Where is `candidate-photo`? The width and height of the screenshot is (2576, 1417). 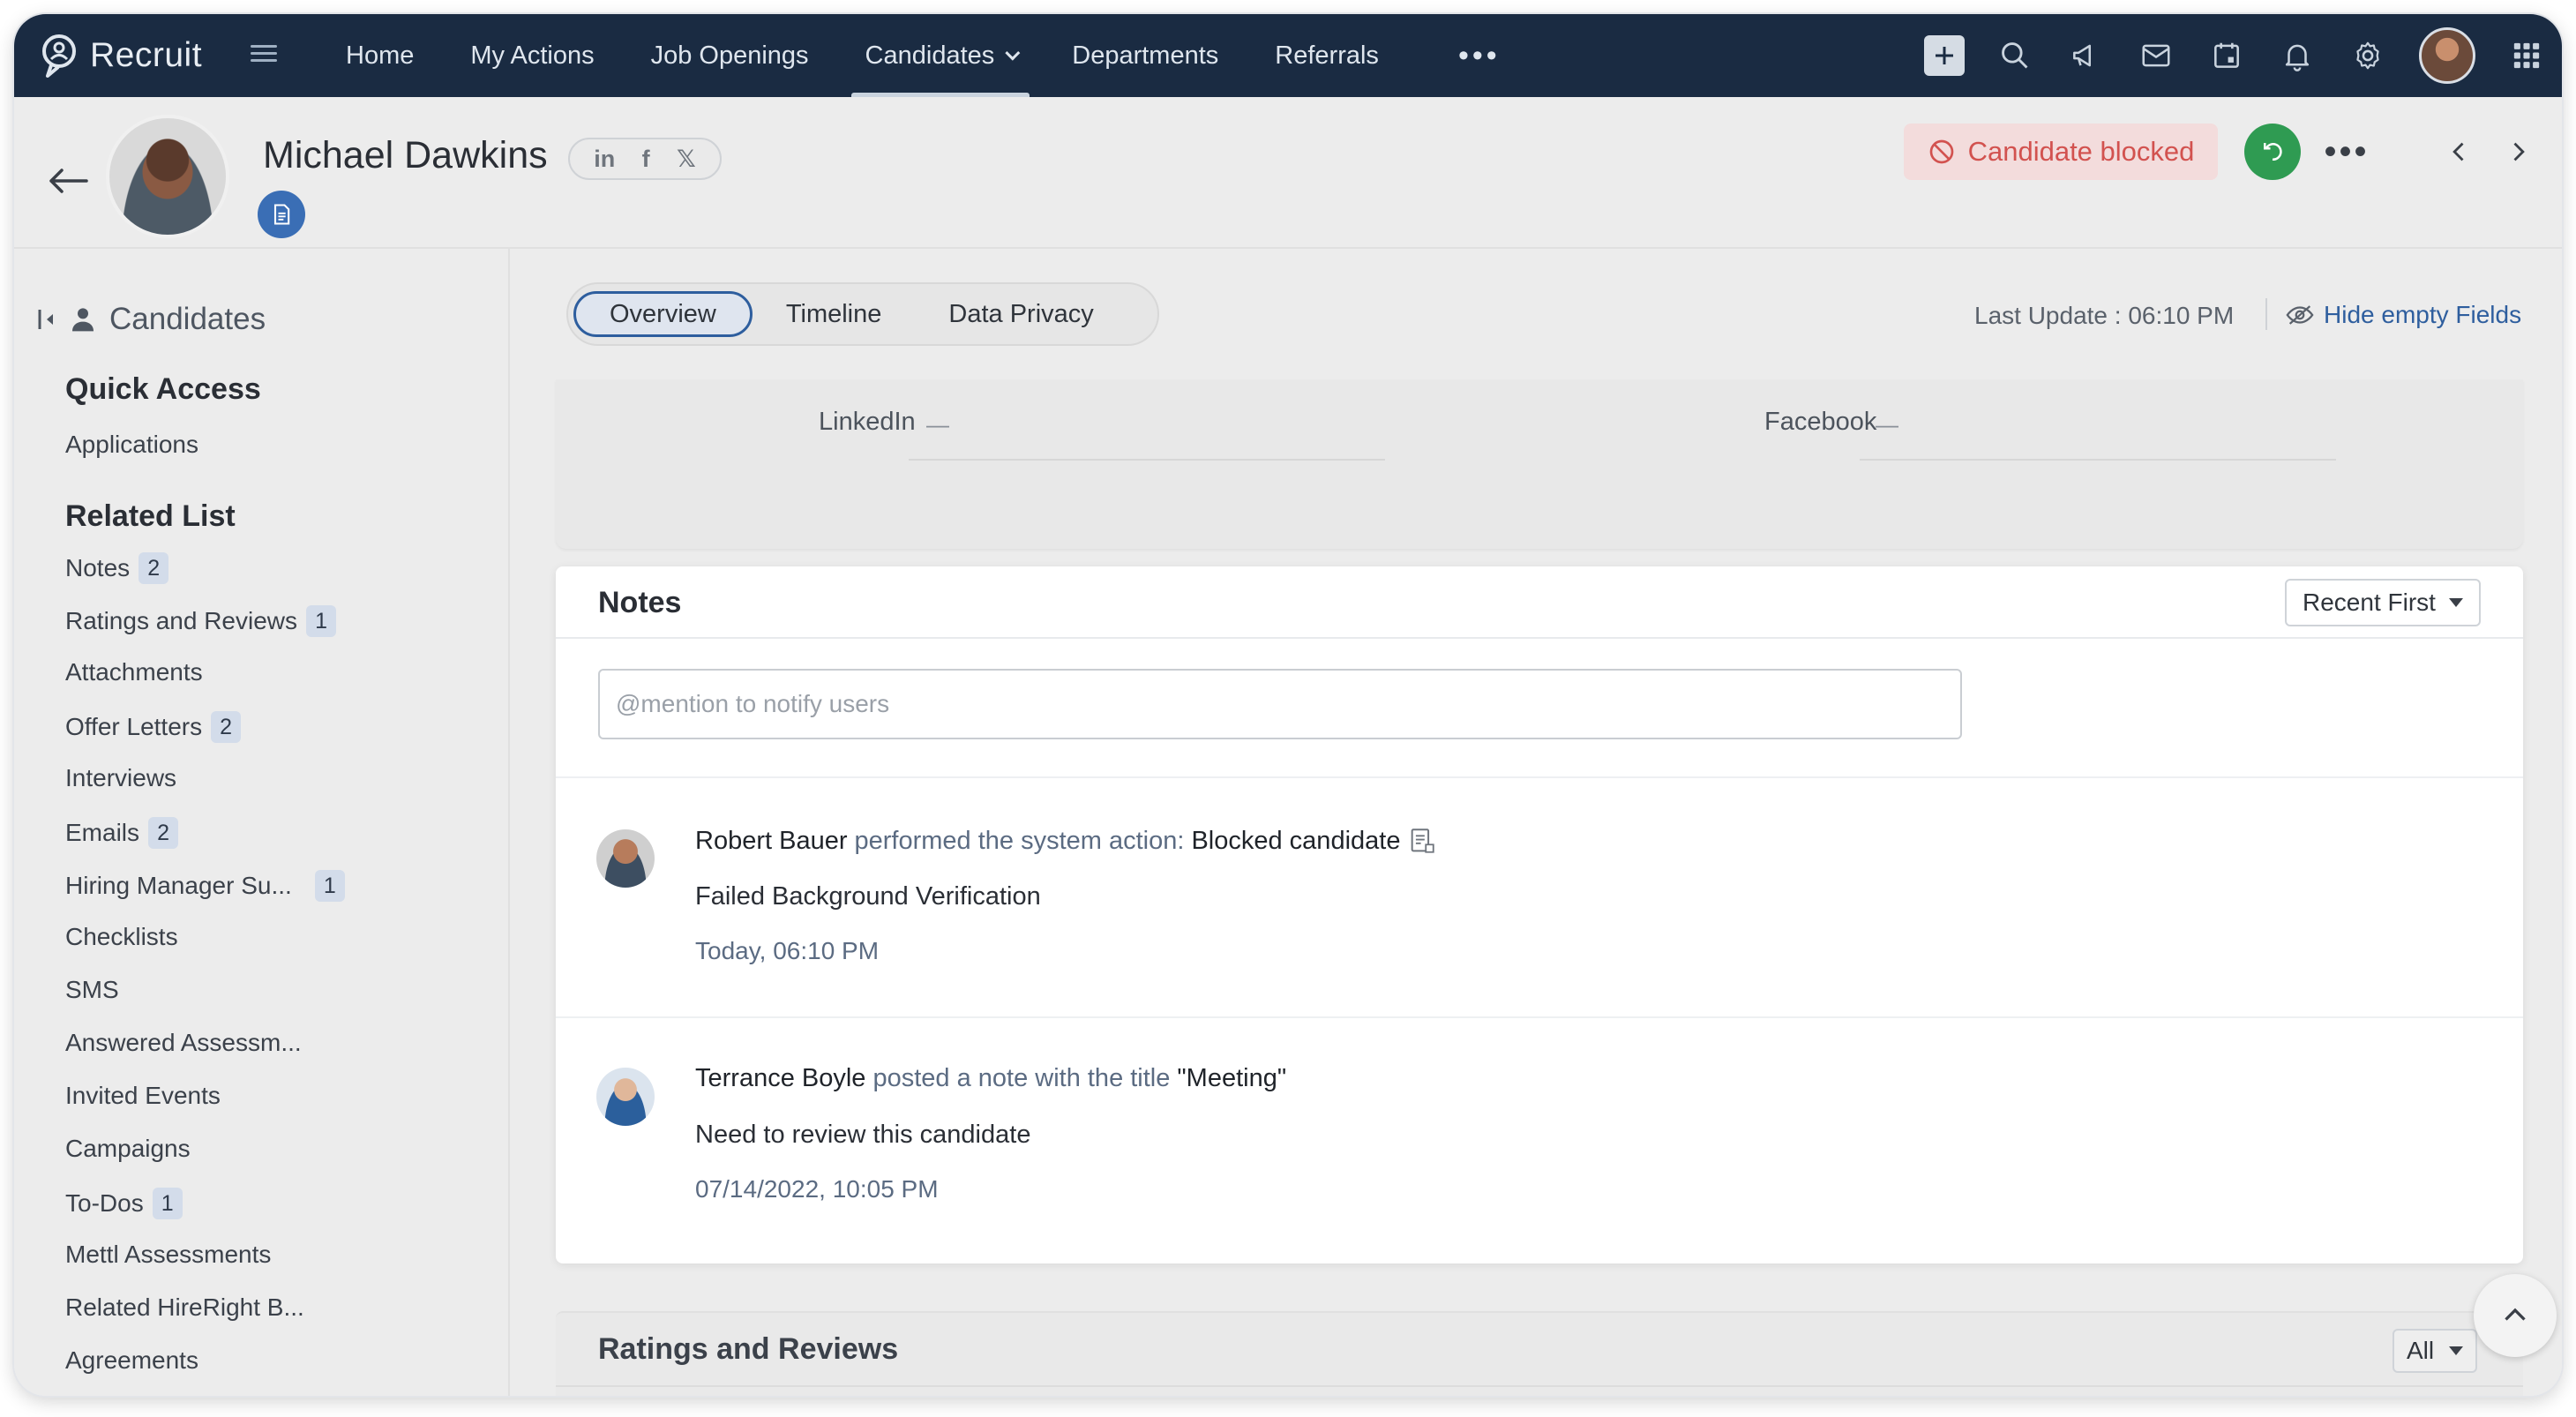 candidate-photo is located at coordinates (168, 176).